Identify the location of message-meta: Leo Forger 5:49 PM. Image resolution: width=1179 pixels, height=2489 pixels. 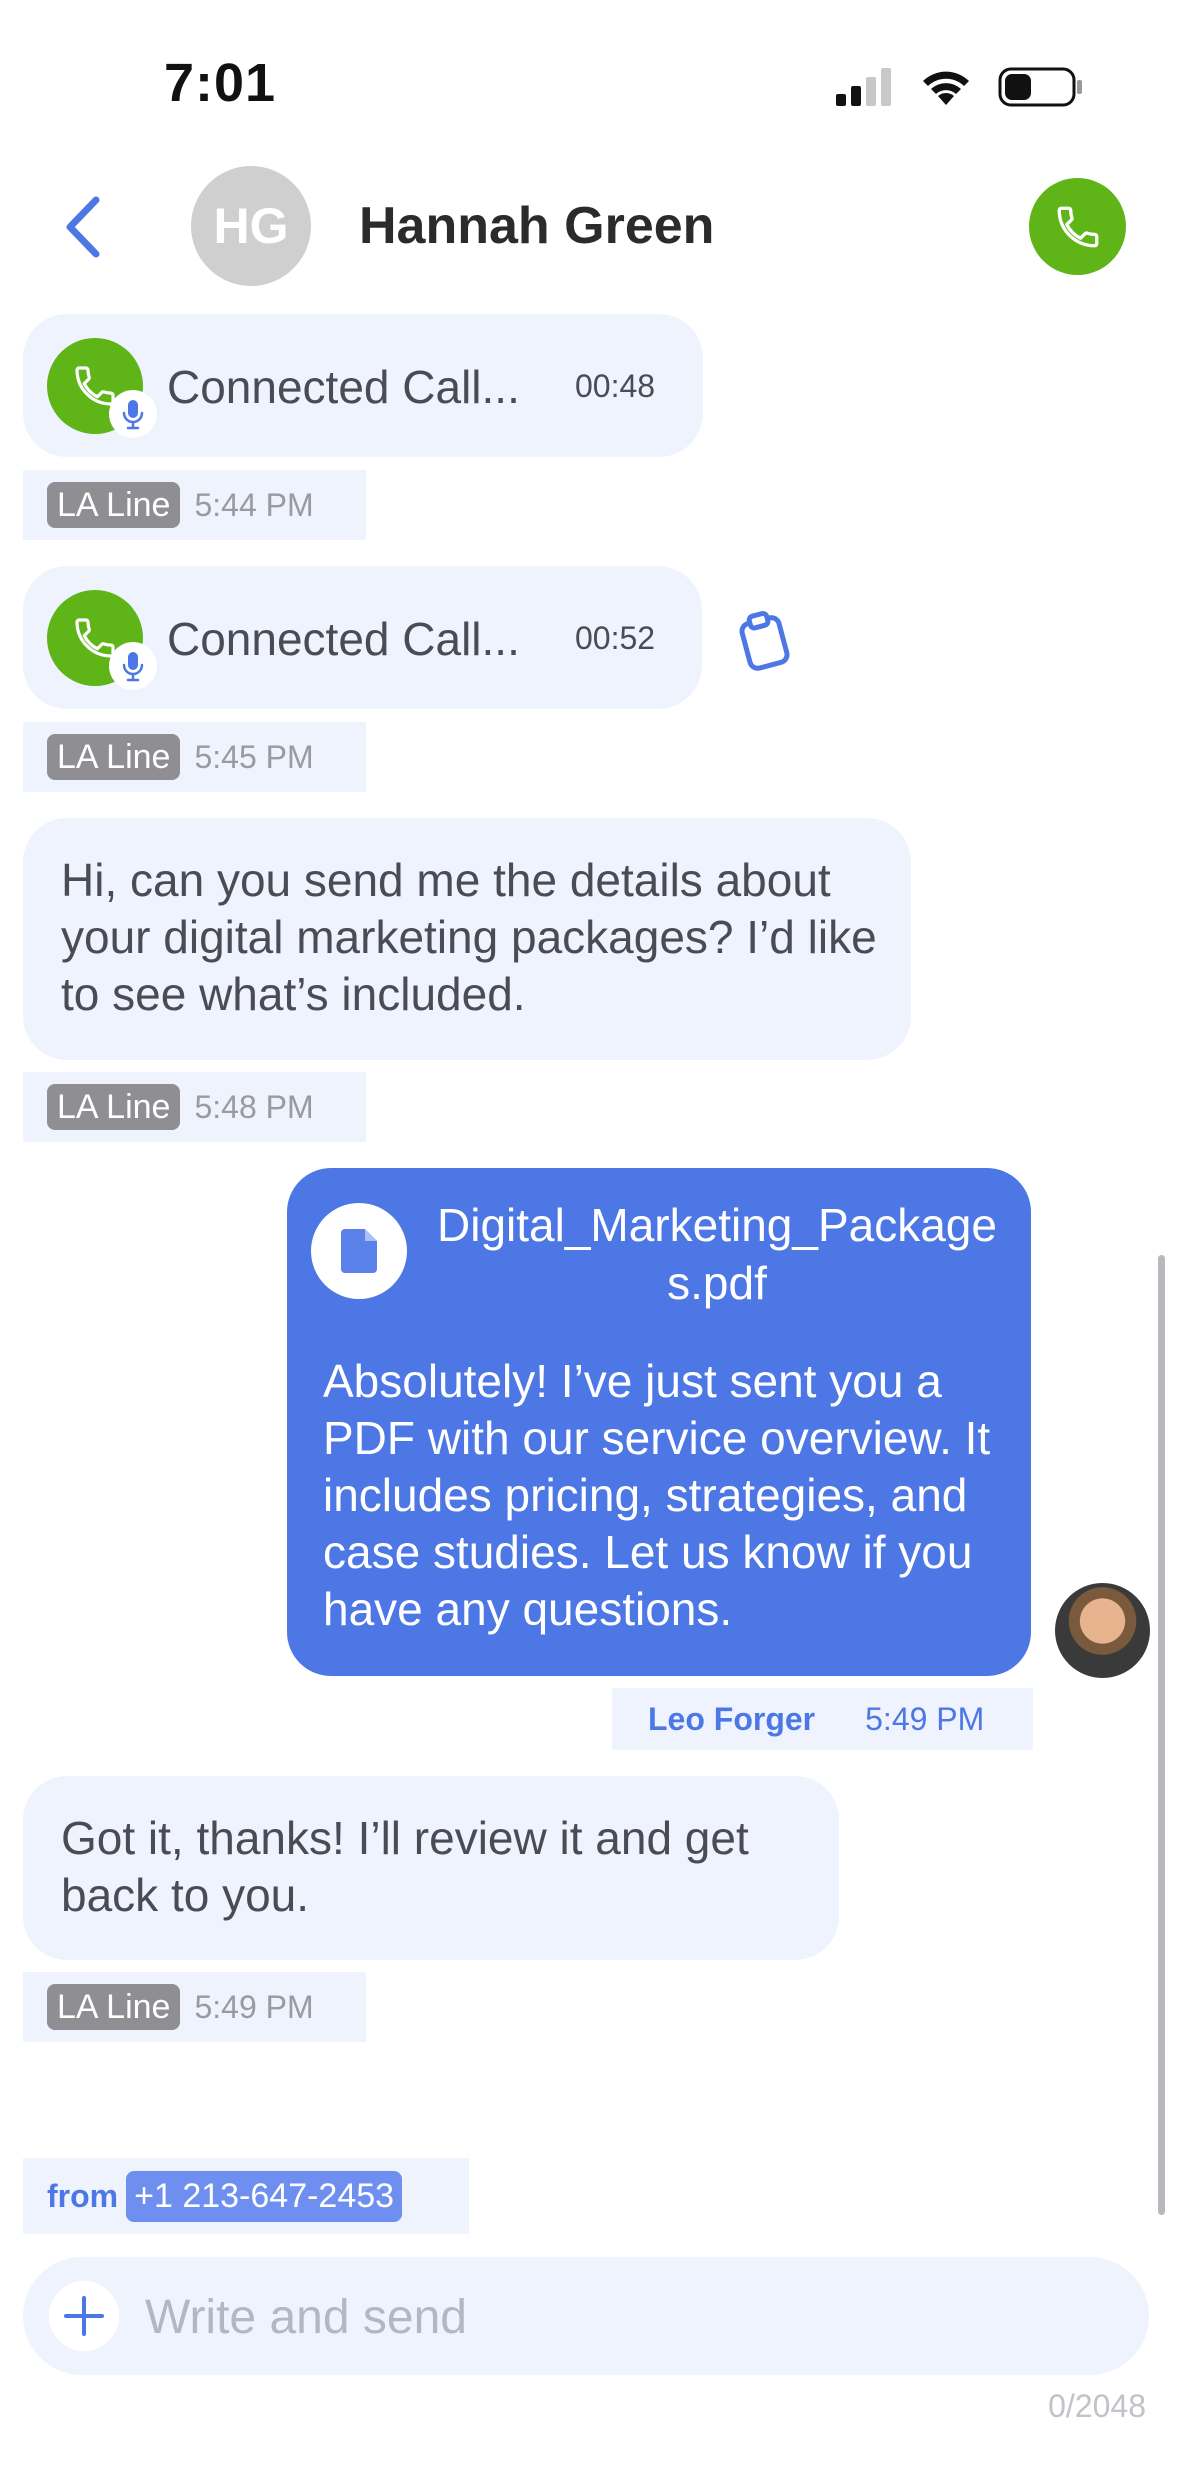
(822, 1719).